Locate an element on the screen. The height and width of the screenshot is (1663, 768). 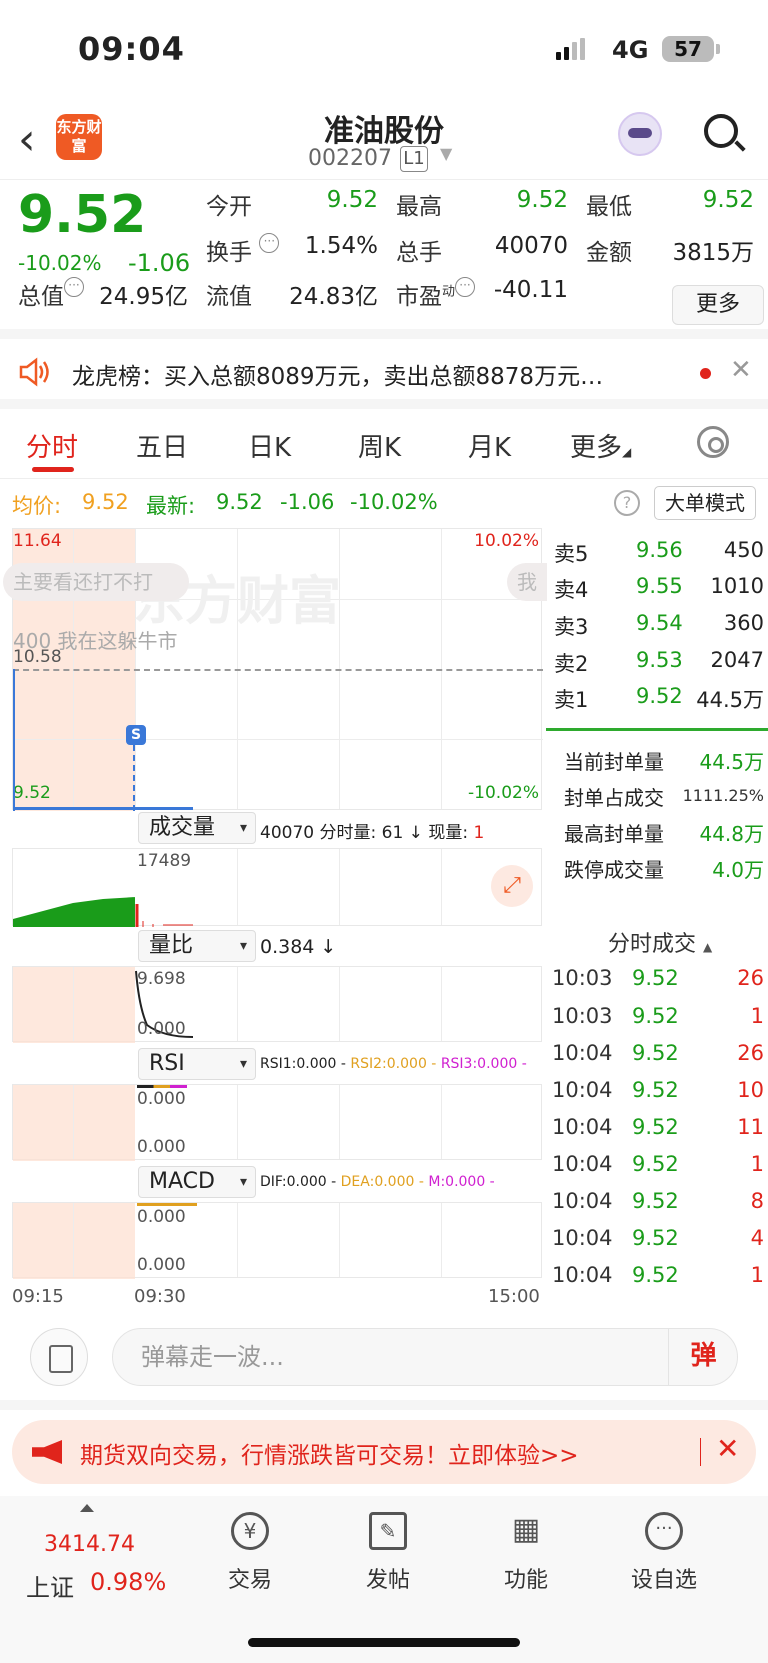
order-book-row: 卖5 9.56 450 is located at coordinates (659, 553).